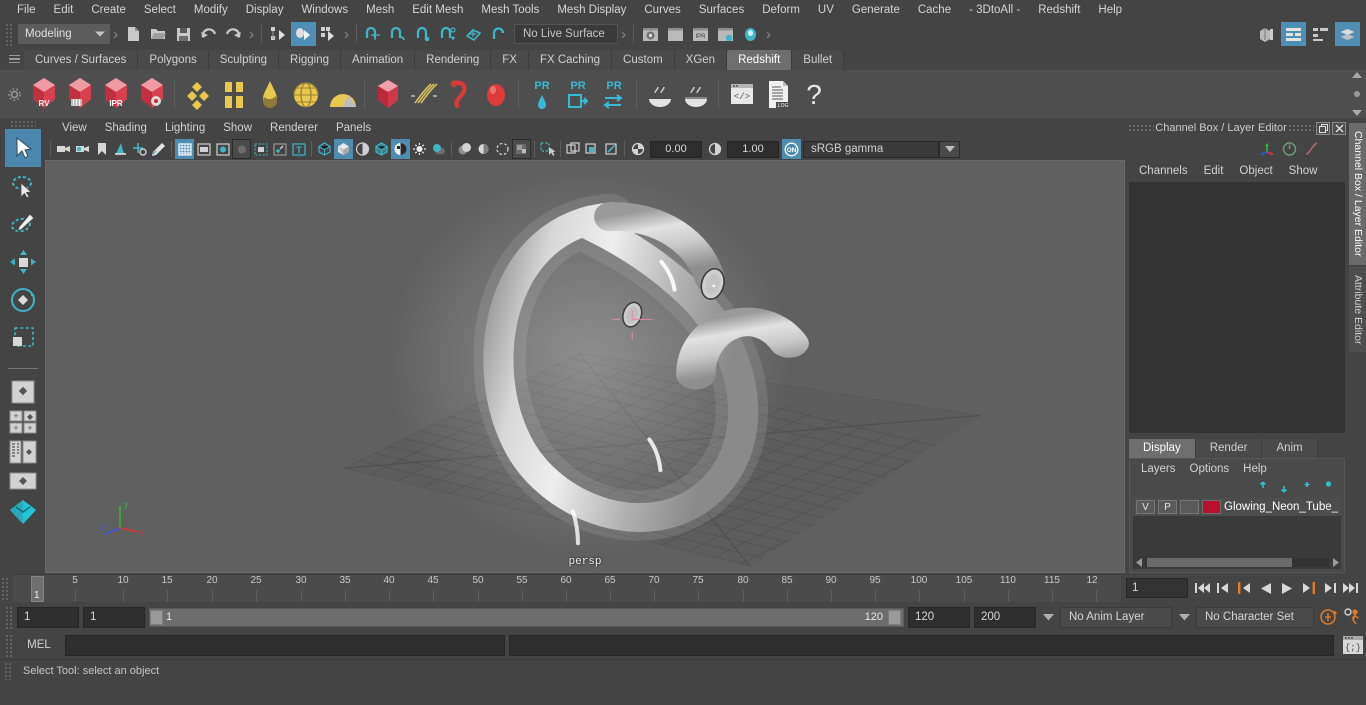  Describe the element at coordinates (894, 617) in the screenshot. I see `range-end-handle` at that location.